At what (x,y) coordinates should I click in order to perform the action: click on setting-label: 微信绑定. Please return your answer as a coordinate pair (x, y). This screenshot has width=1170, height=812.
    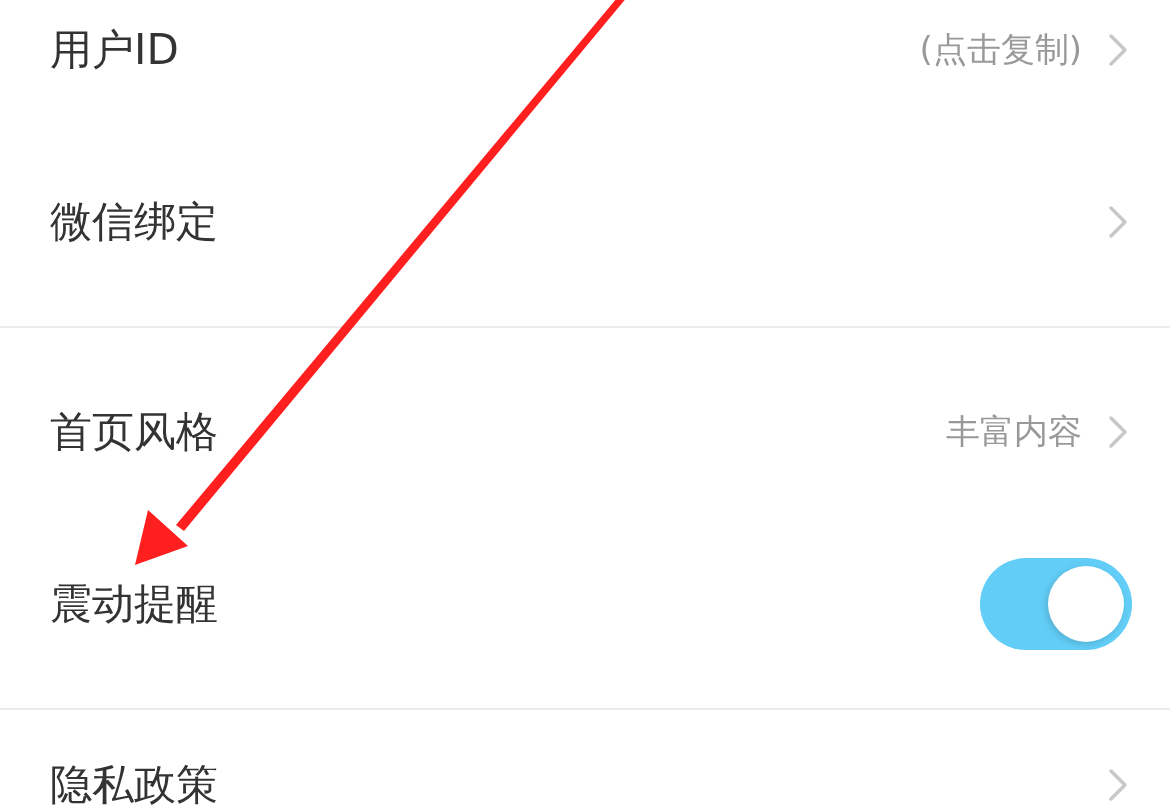
    Looking at the image, I should click on (134, 222).